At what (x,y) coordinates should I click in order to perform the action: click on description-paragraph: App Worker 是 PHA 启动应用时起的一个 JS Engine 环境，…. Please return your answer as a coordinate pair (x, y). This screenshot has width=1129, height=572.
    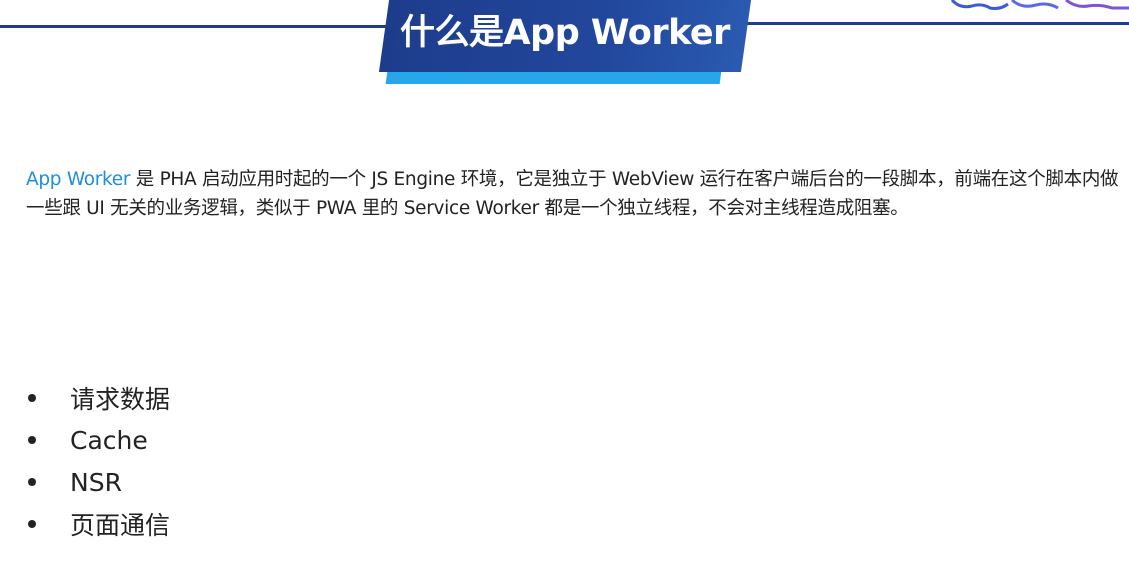
    Looking at the image, I should click on (576, 194).